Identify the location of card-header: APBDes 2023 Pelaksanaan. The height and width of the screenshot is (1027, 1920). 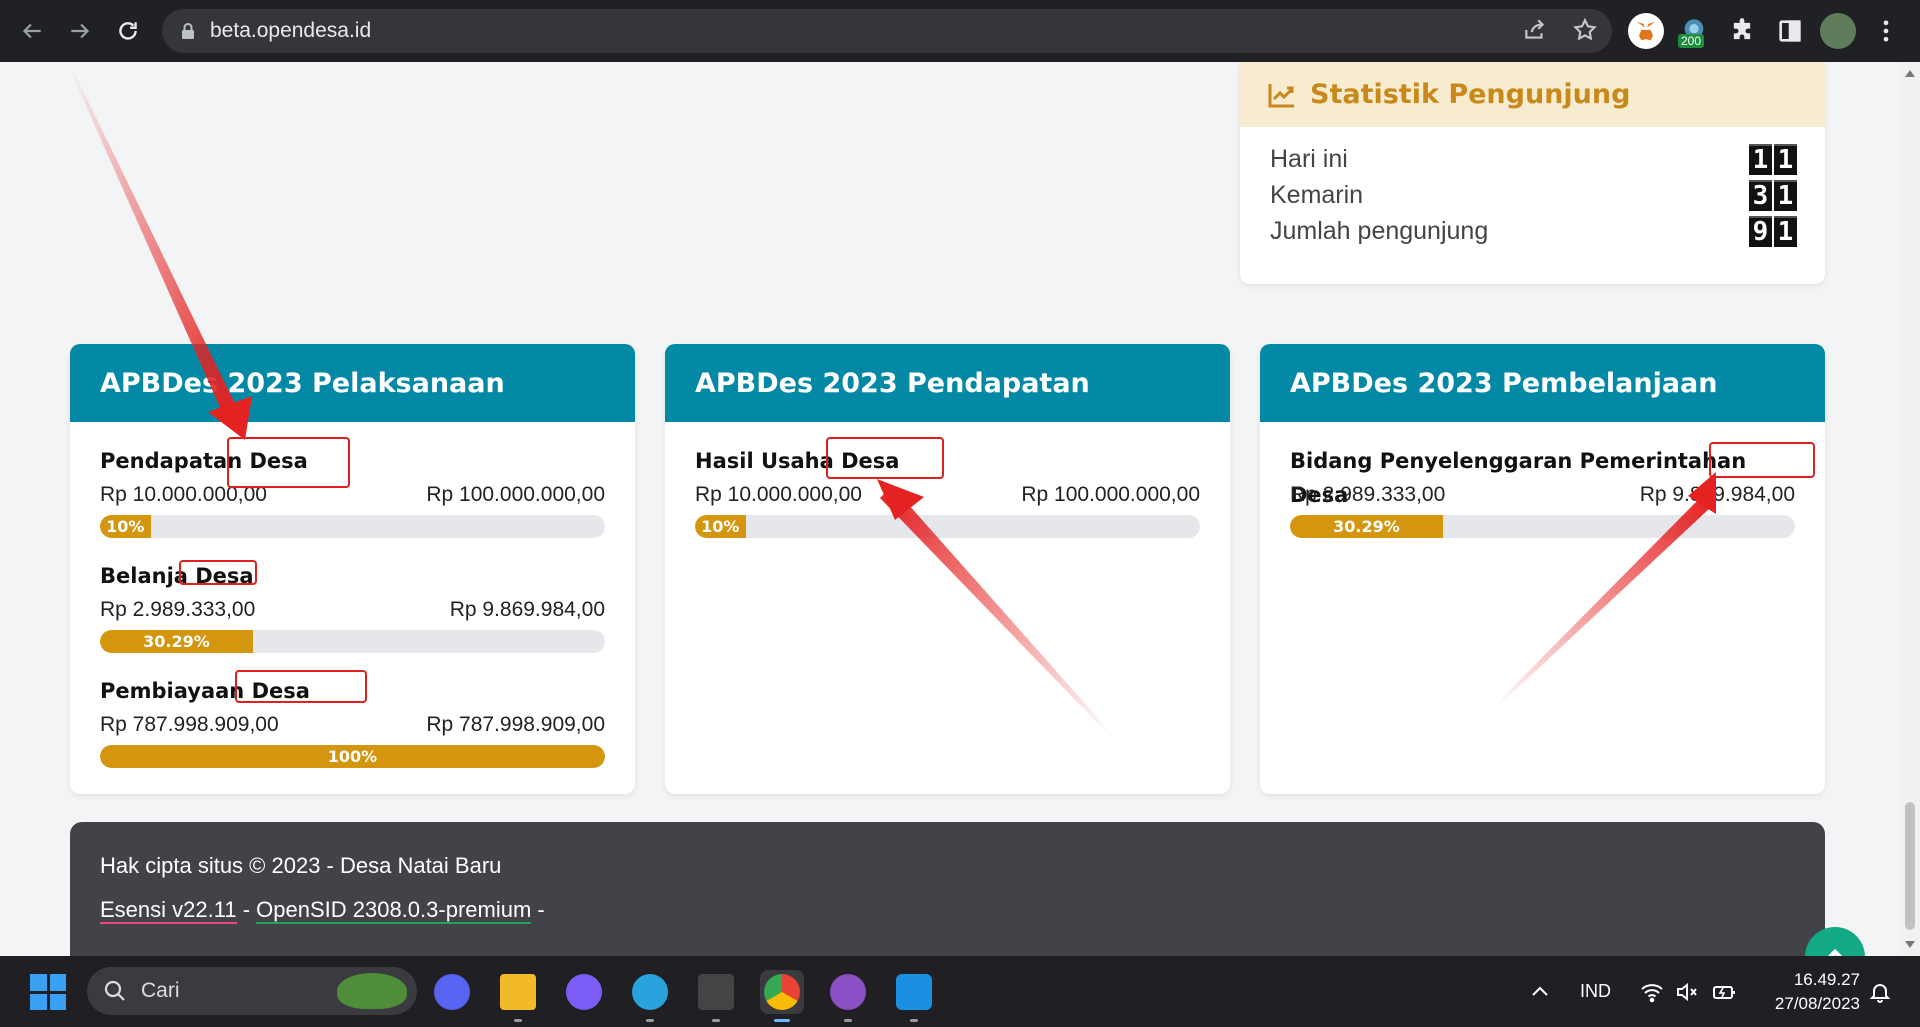
(352, 383).